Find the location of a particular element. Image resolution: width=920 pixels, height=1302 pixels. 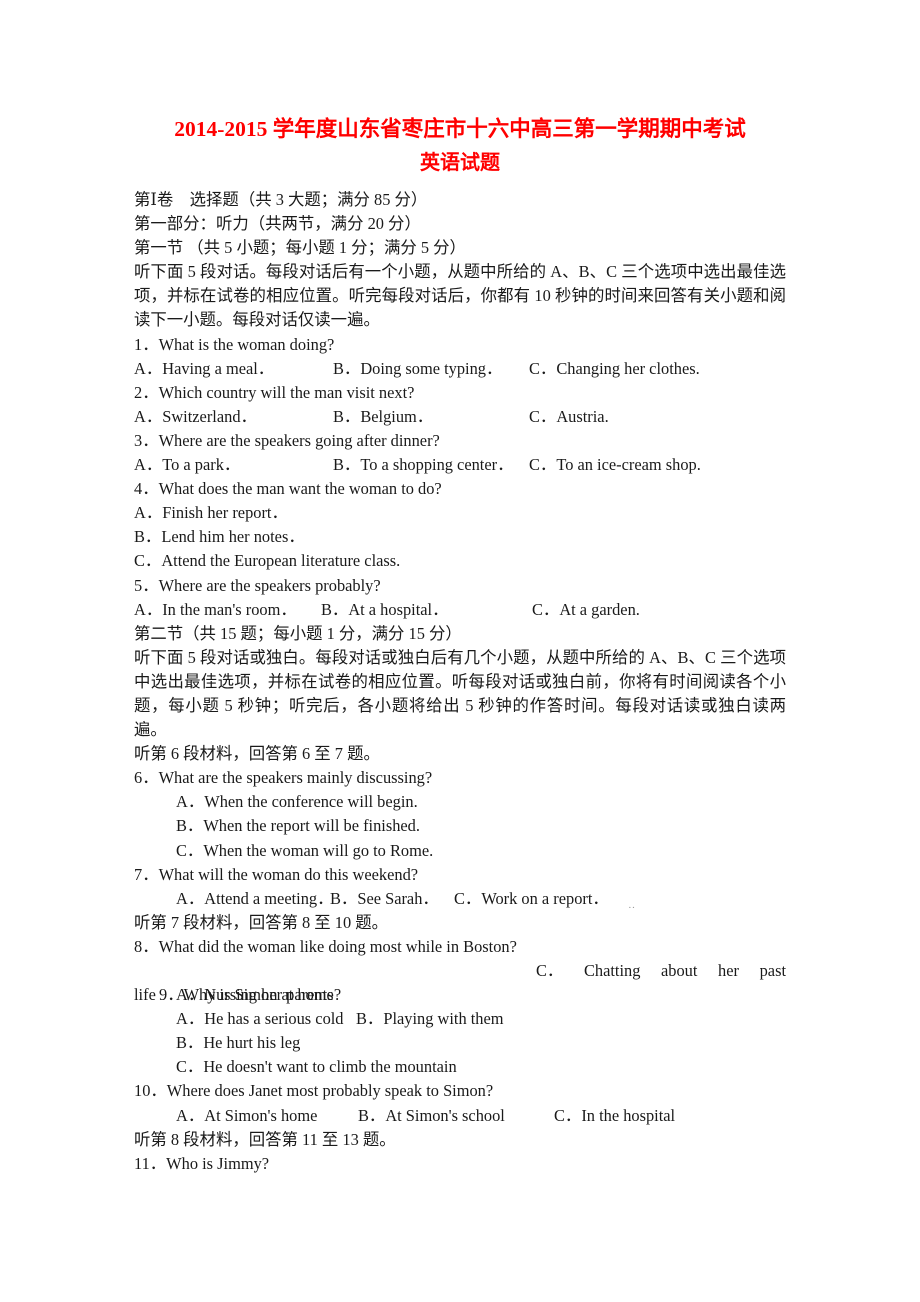

page-subtitle: 英语试题 is located at coordinates (460, 163).